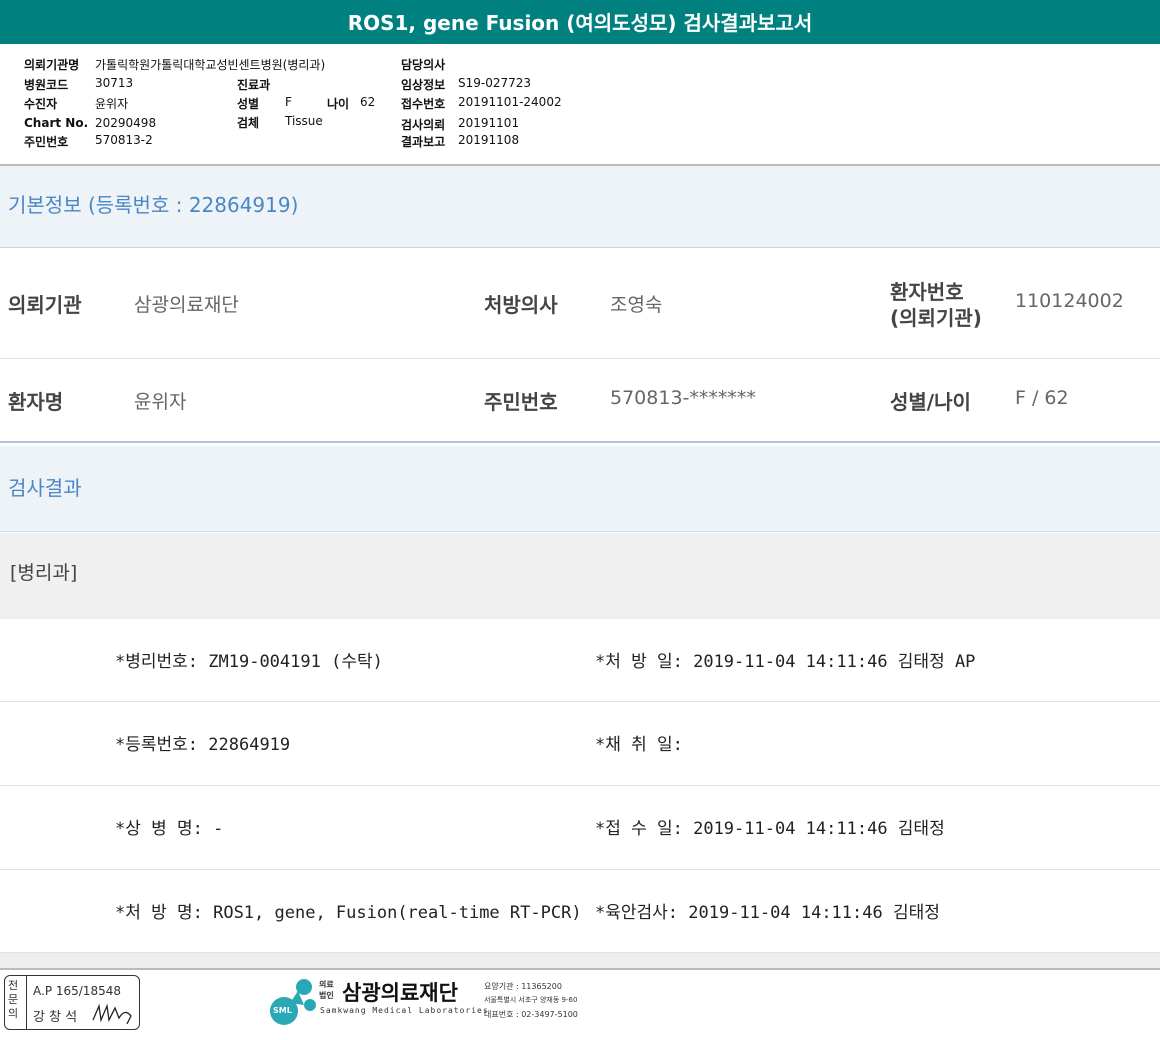 The height and width of the screenshot is (1040, 1160). Describe the element at coordinates (927, 292) in the screenshot. I see `patient-no-label: 환자번호` at that location.